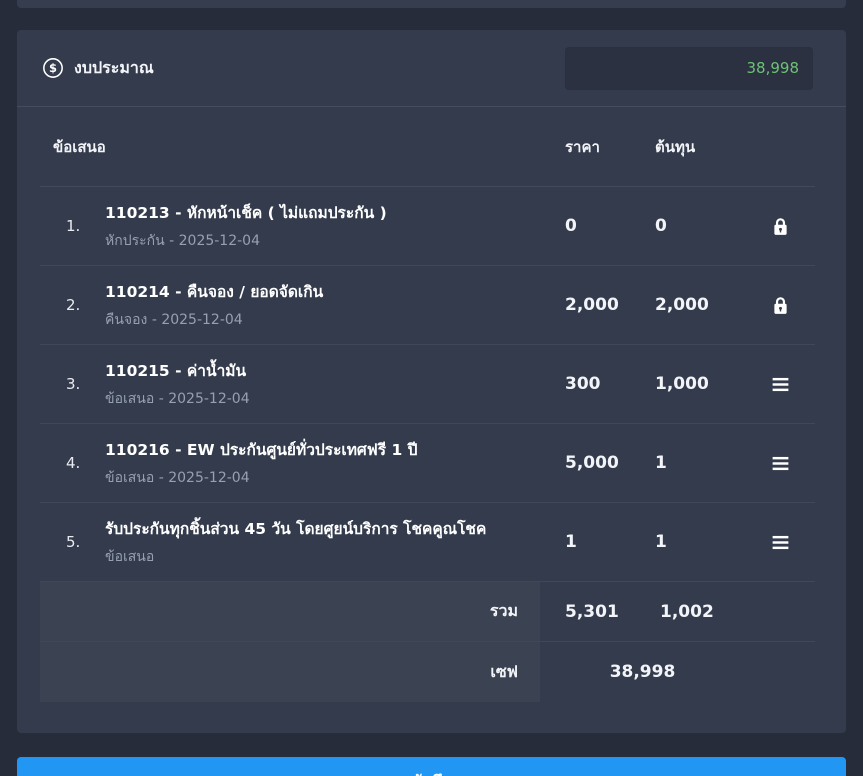  What do you see at coordinates (582, 146) in the screenshot?
I see `column-header-price: ราคา` at bounding box center [582, 146].